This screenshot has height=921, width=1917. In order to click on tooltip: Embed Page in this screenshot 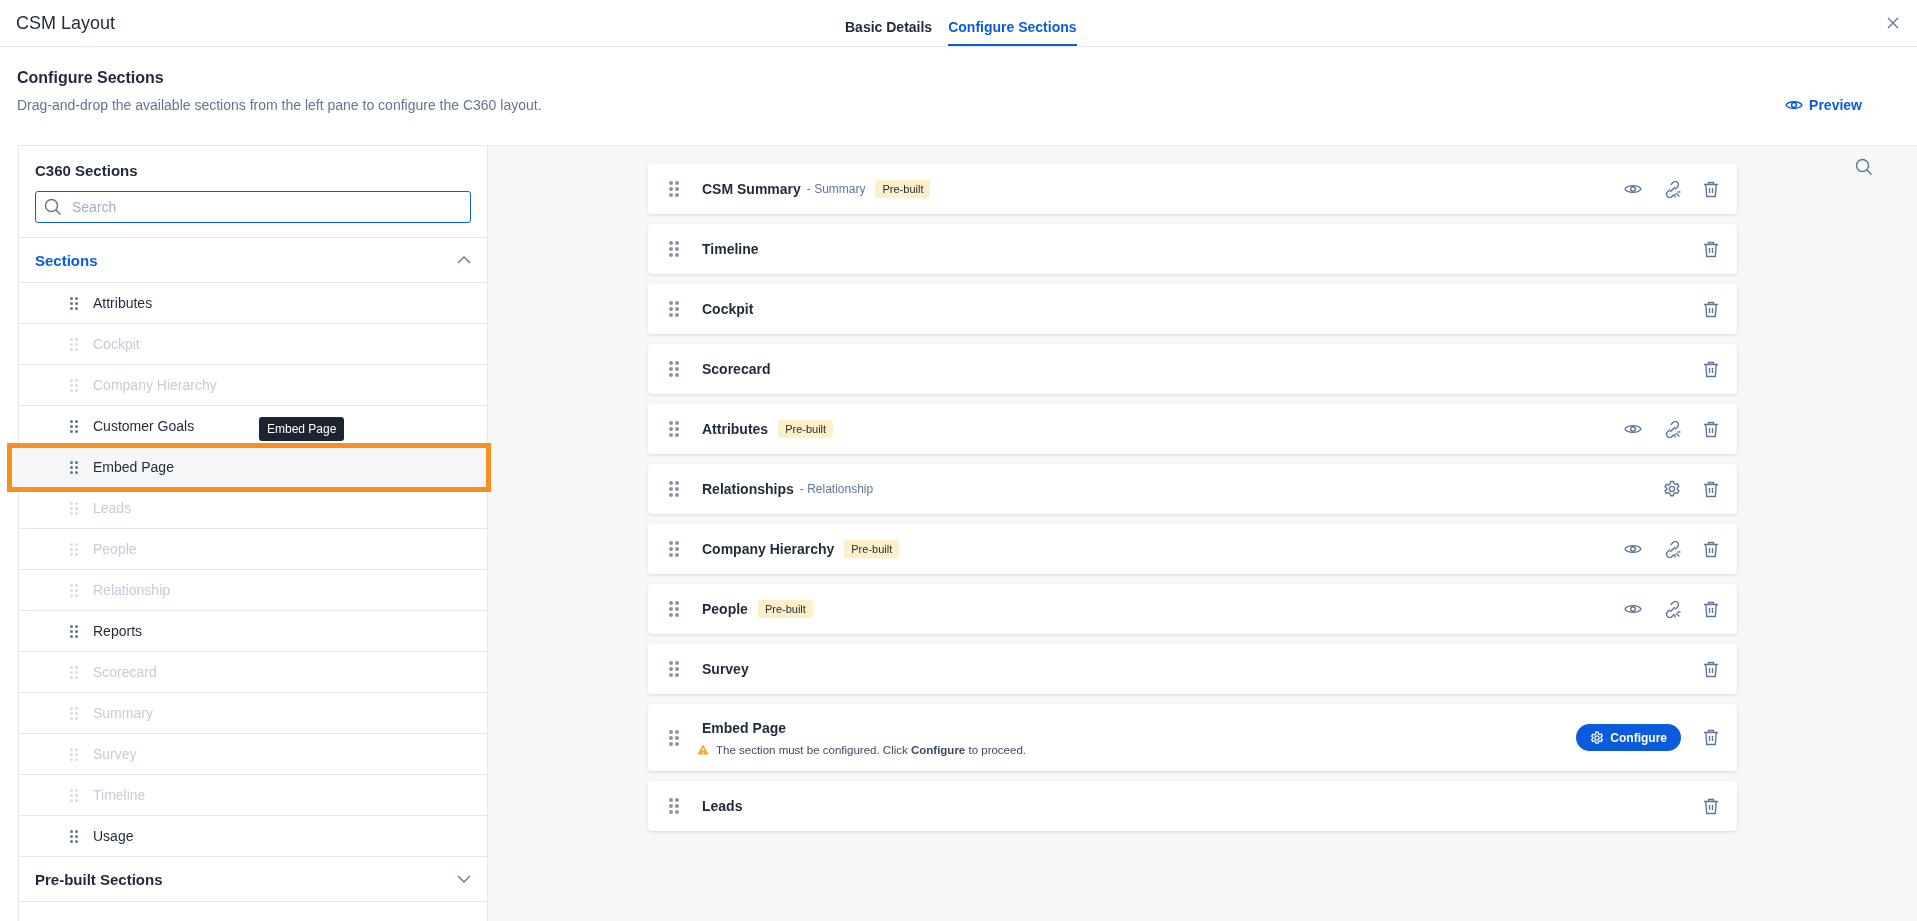, I will do `click(302, 429)`.